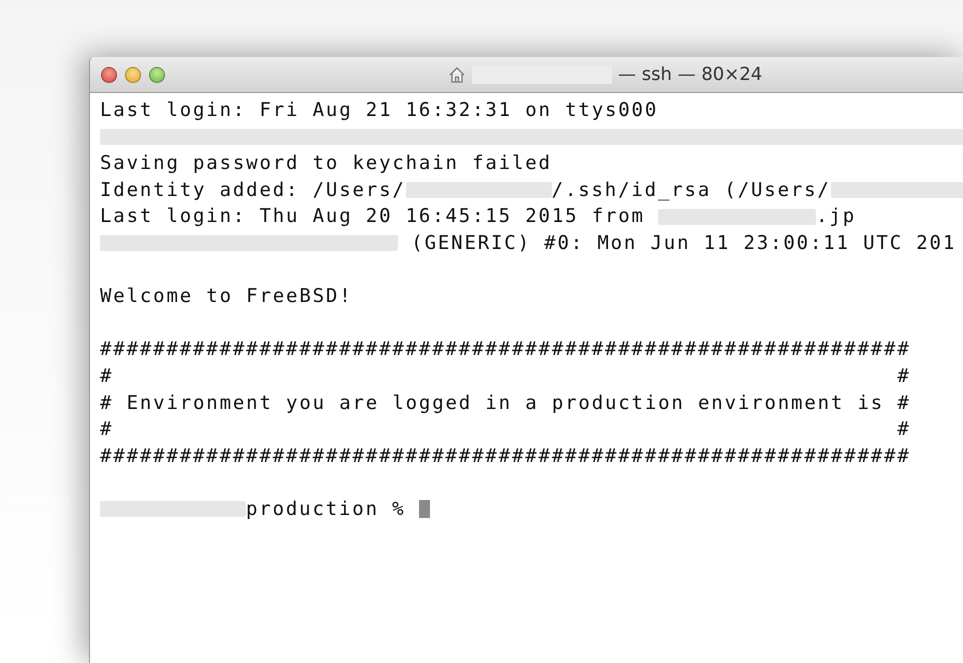  Describe the element at coordinates (373, 217) in the screenshot. I see `terminal-text: Last login: Thu Aug 20 16:45:15 2015 from` at that location.